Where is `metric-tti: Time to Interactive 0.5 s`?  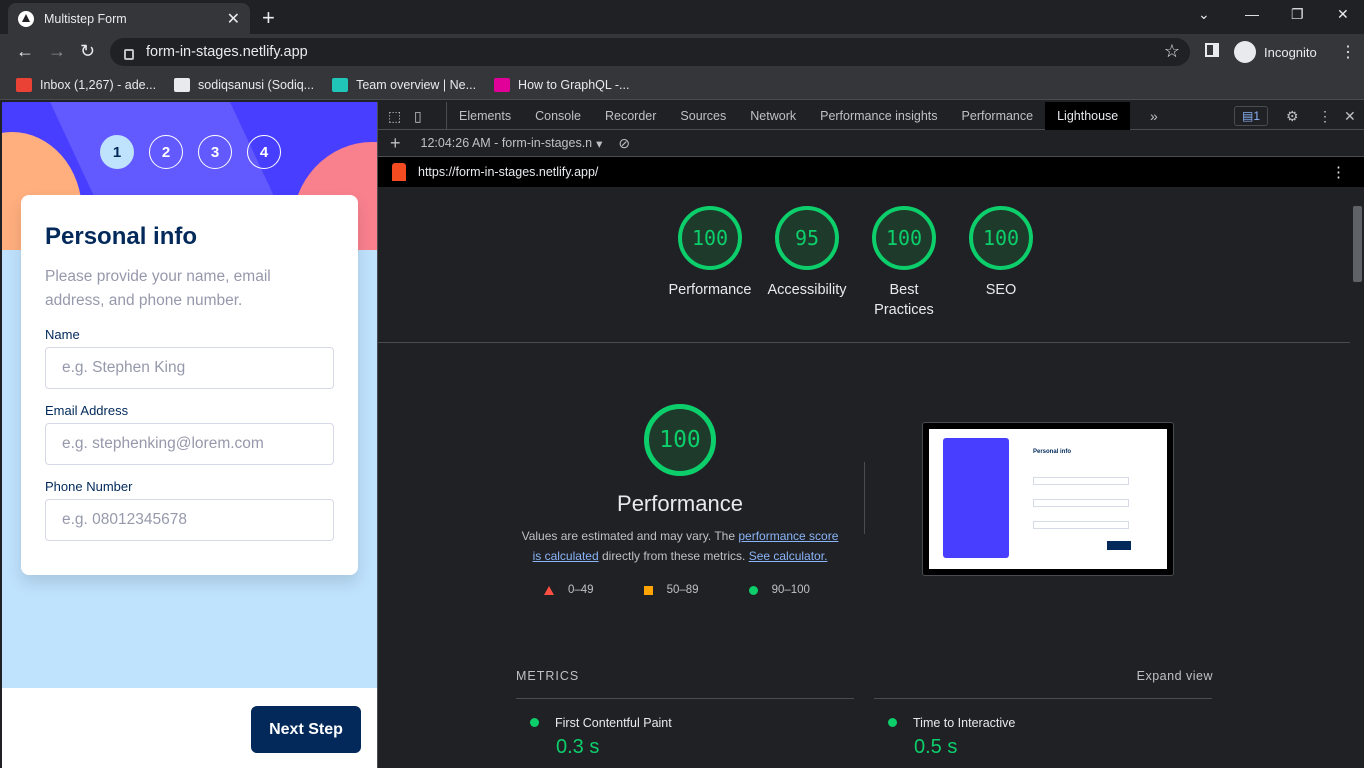
metric-tti: Time to Interactive 0.5 s is located at coordinates (951, 737).